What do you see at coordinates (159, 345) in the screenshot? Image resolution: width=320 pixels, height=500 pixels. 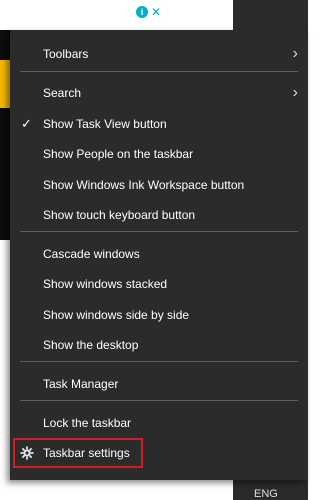 I see `menu-item-show-the-desktop: Show the desktop` at bounding box center [159, 345].